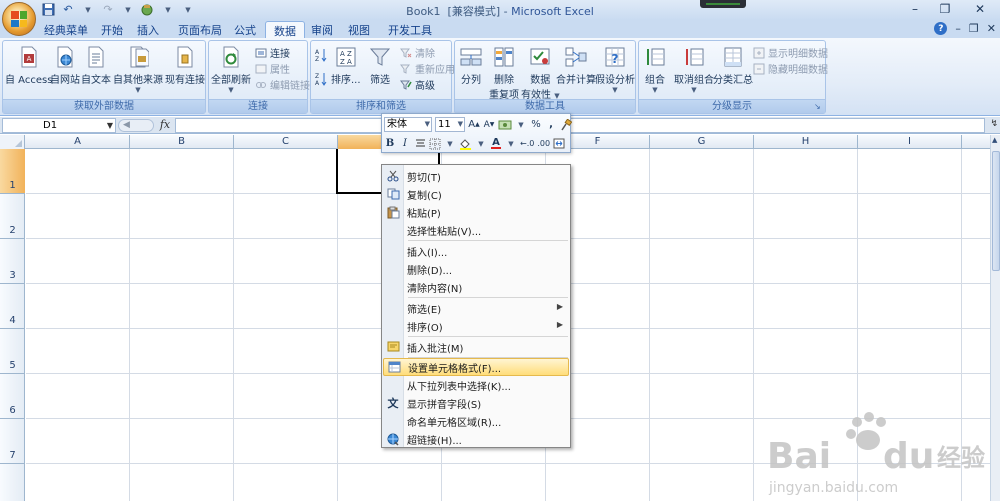 The width and height of the screenshot is (1000, 501). Describe the element at coordinates (322, 79) in the screenshot. I see `sort-descending-button: ZA` at that location.